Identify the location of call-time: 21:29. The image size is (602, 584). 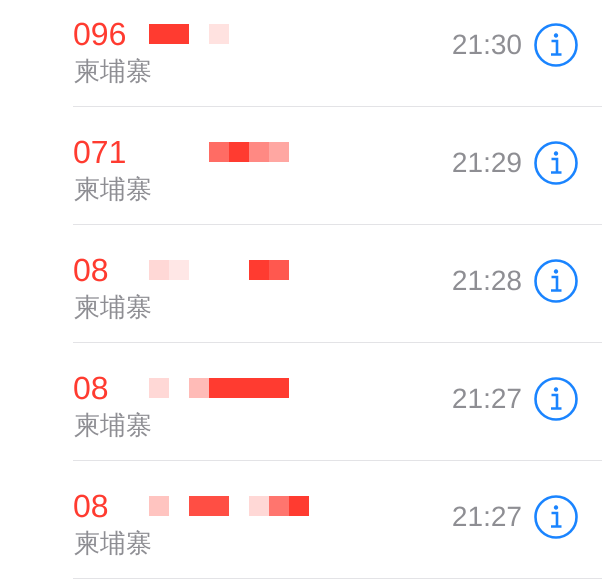
(487, 162).